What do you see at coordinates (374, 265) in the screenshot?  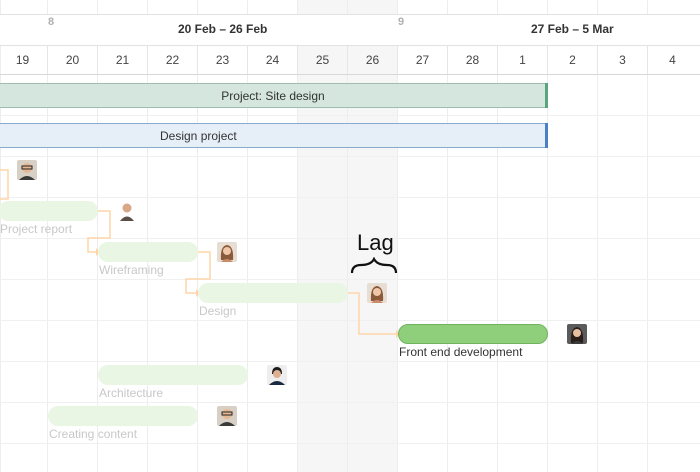 I see `curly-brace-icon` at bounding box center [374, 265].